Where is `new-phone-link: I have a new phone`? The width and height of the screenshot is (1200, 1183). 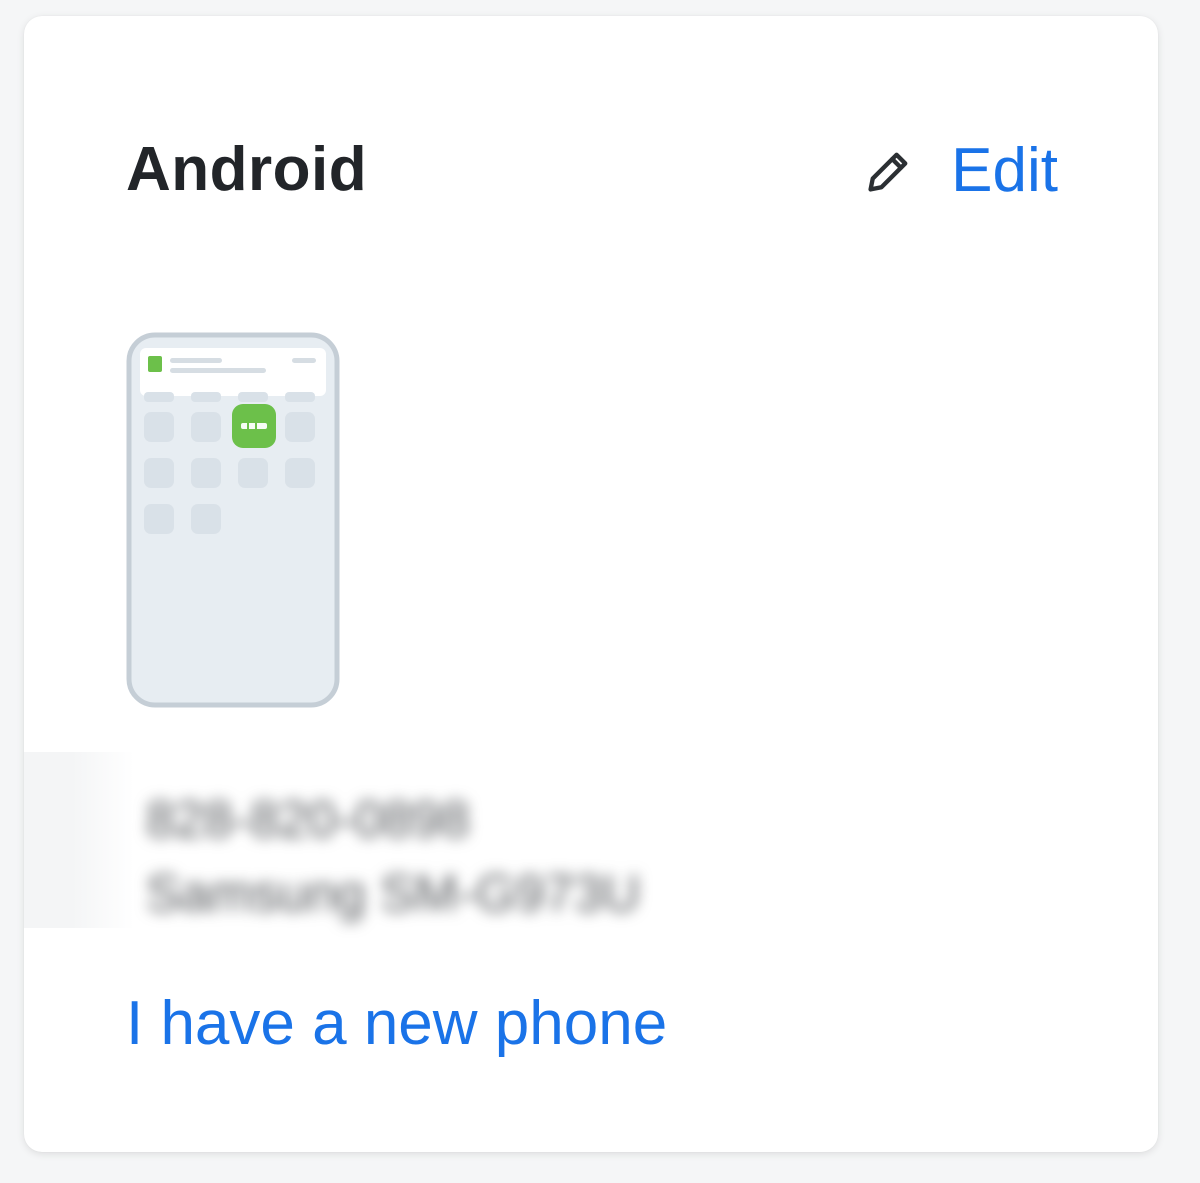
new-phone-link: I have a new phone is located at coordinates (396, 1024).